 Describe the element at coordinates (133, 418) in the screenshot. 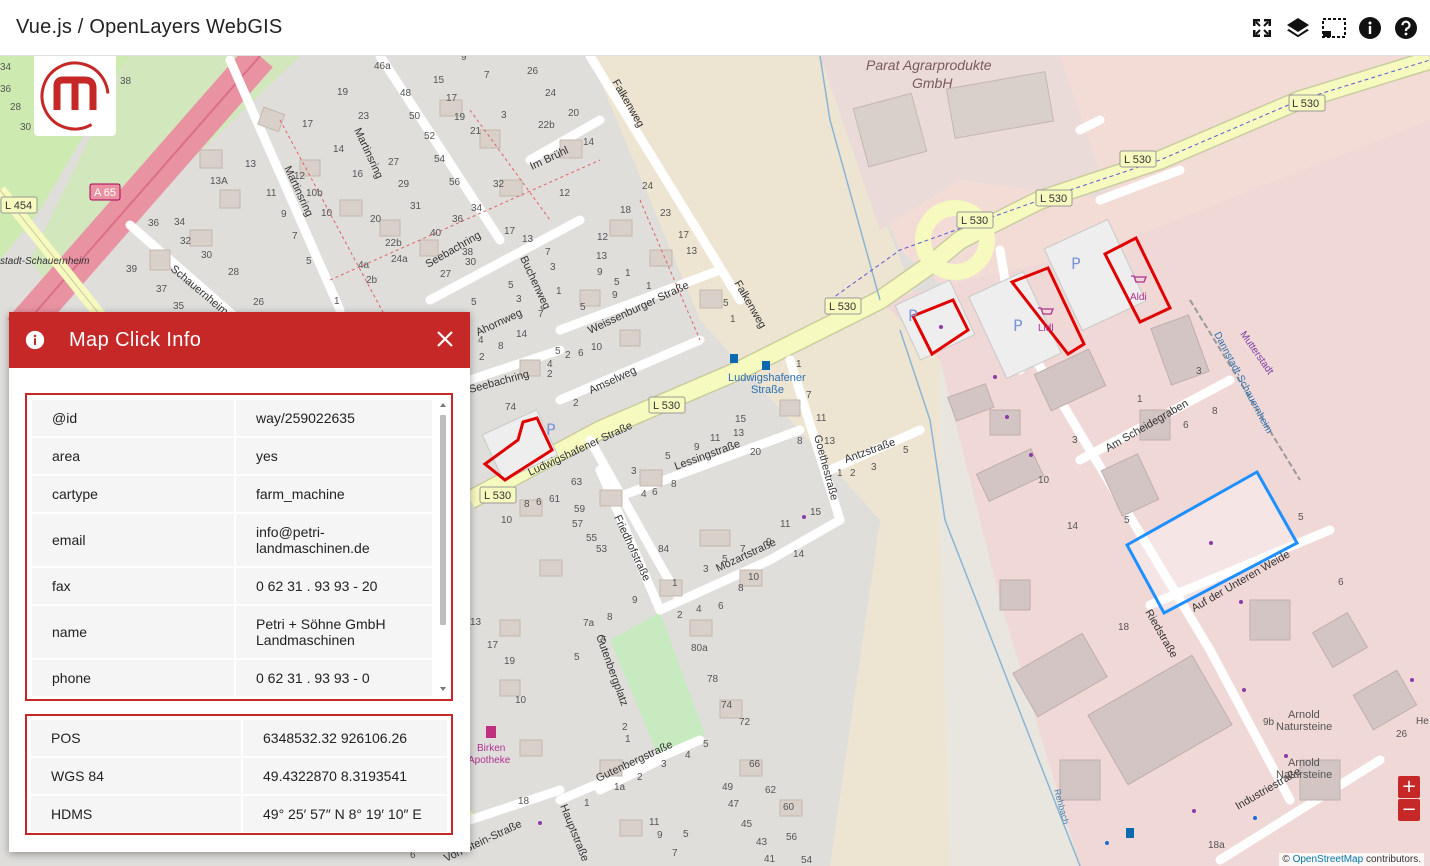

I see `property-key: @id` at that location.